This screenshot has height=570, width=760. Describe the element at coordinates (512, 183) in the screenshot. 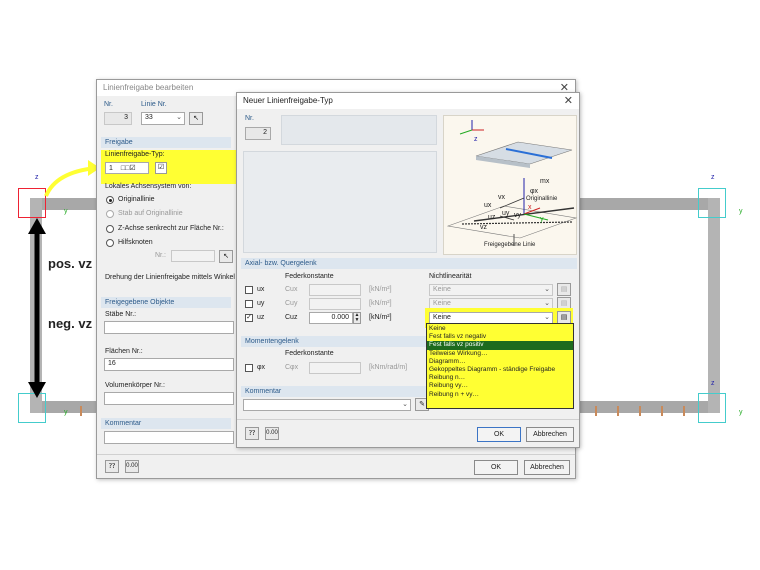

I see `release-diagram-graphic` at that location.